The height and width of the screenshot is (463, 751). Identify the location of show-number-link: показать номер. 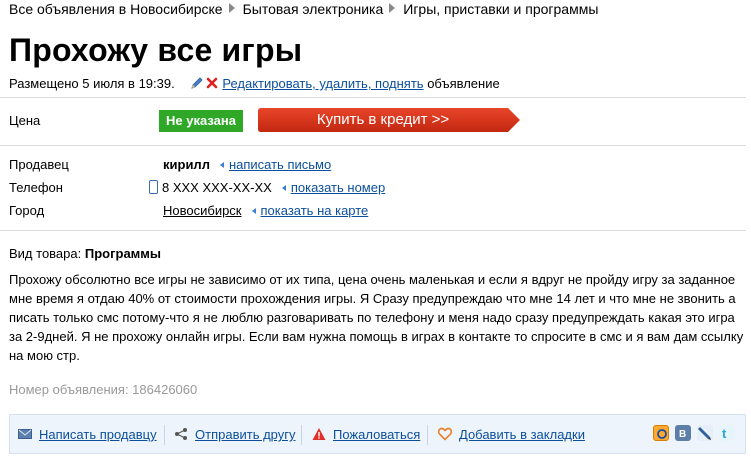
(338, 187).